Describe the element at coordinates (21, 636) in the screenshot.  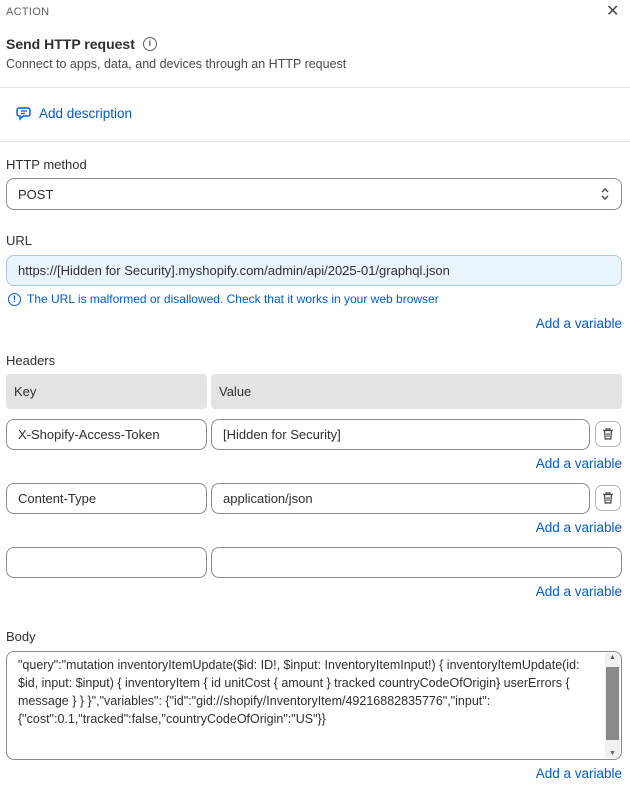
I see `body-label: Body` at that location.